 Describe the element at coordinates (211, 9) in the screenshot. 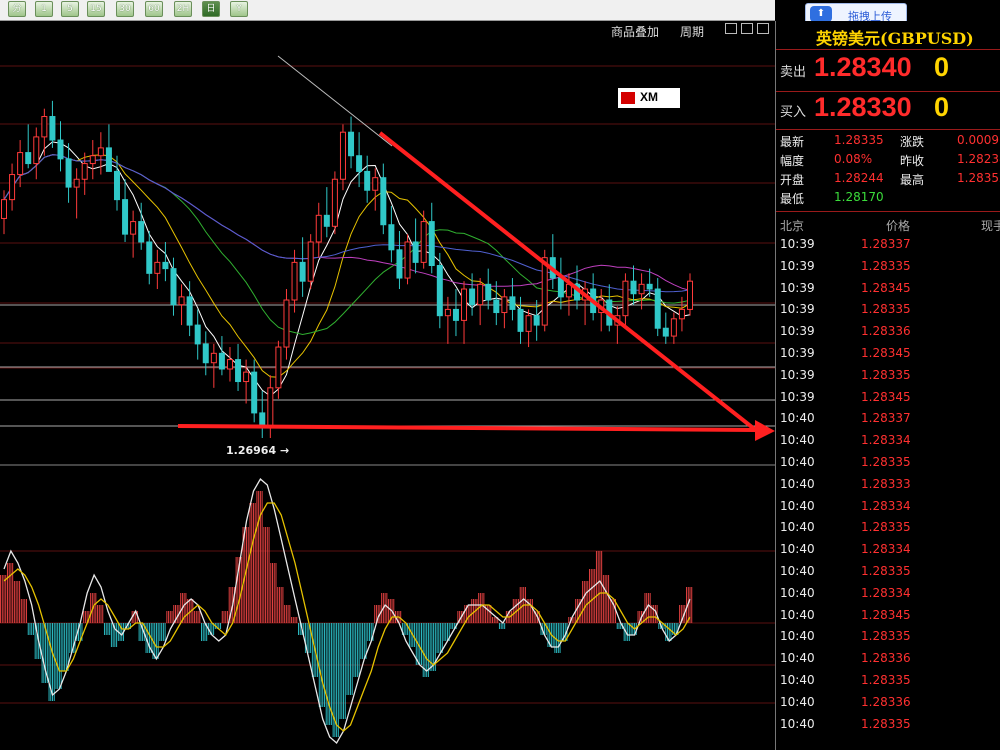

I see `period-button-7: 日` at that location.